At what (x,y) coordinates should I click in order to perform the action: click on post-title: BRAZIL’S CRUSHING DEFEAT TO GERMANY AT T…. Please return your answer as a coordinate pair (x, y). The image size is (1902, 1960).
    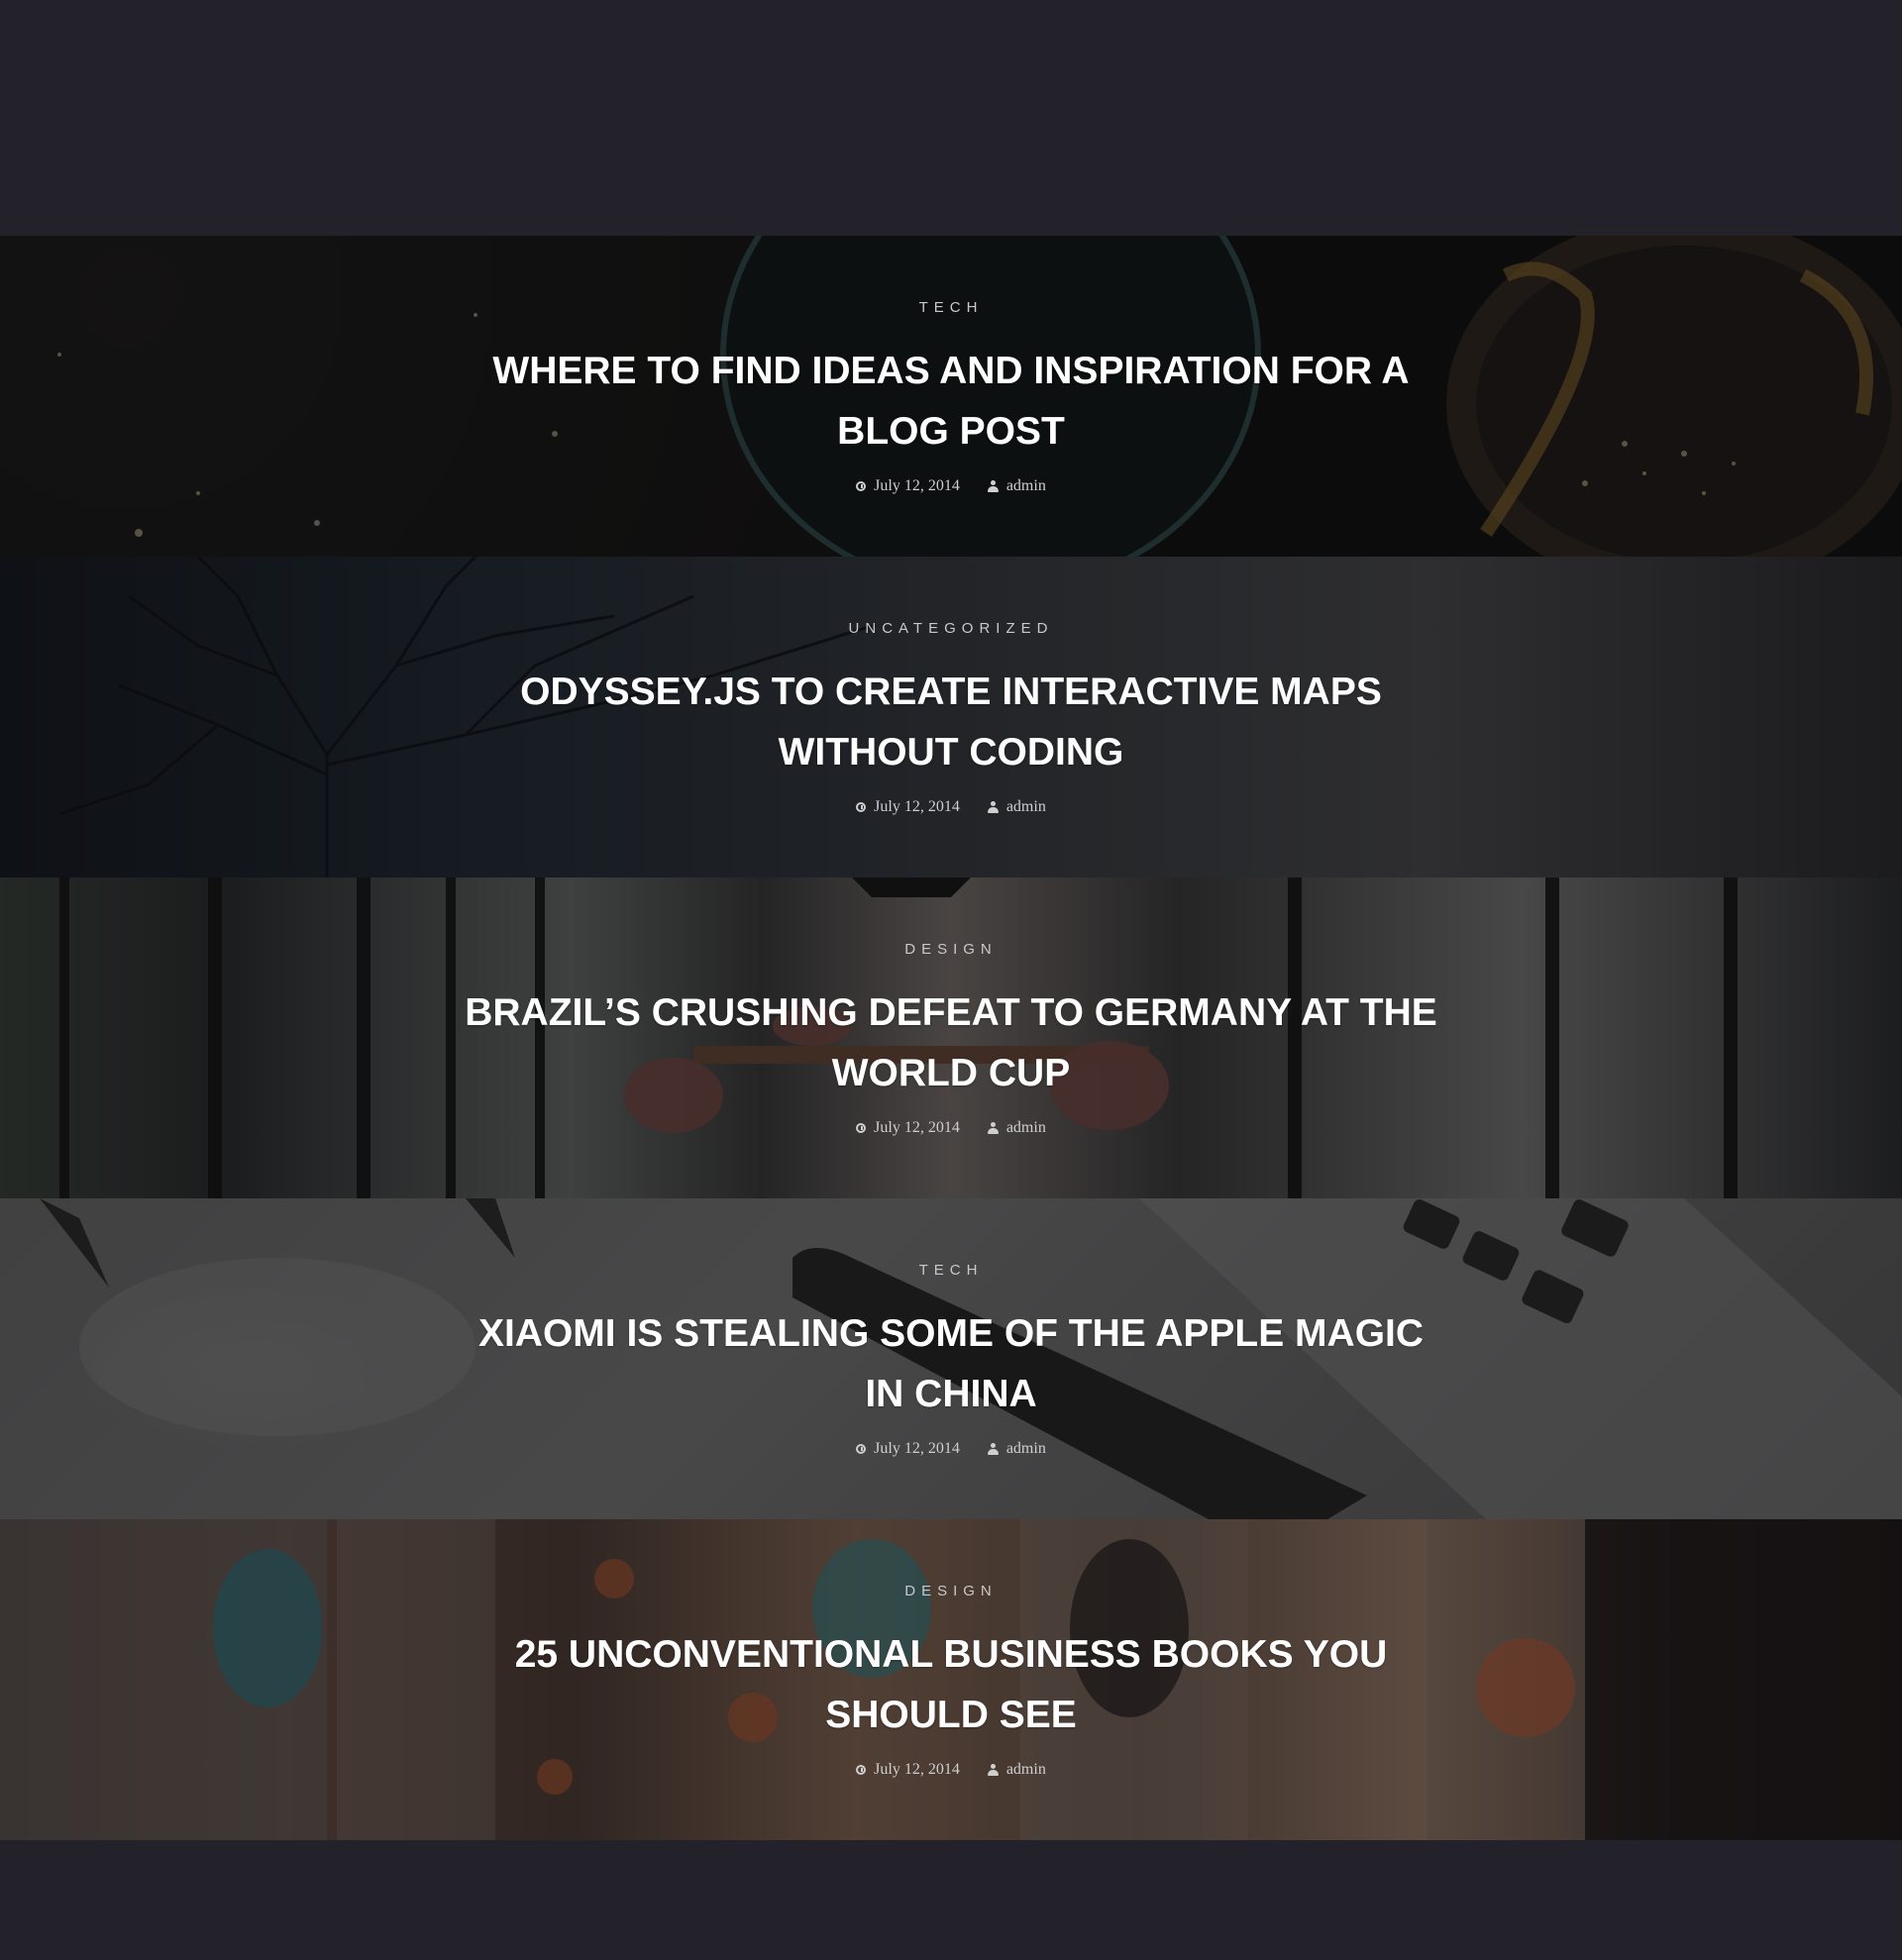
    Looking at the image, I should click on (951, 1042).